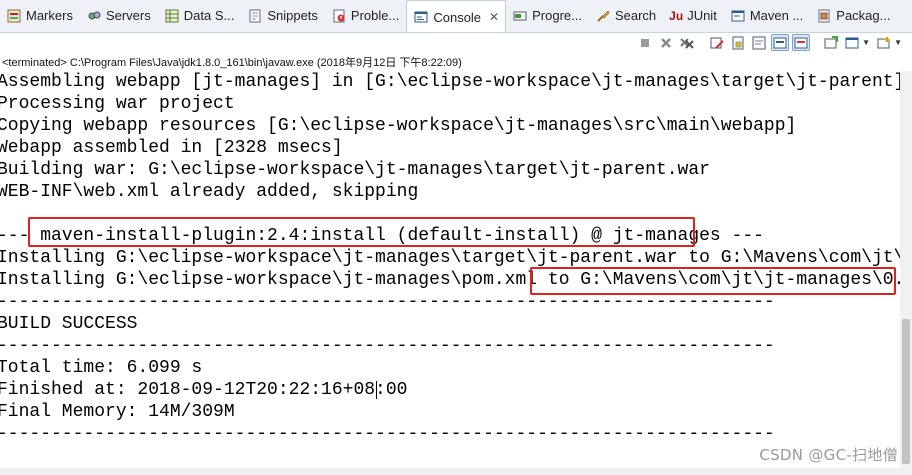 This screenshot has width=912, height=475. I want to click on tab-label: Servers, so click(128, 15).